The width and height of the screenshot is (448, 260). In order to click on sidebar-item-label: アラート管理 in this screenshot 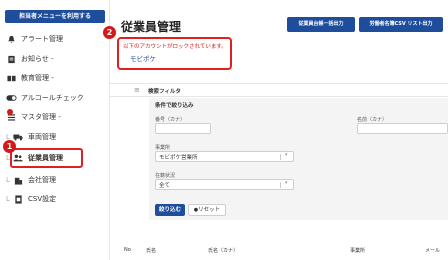, I will do `click(42, 39)`.